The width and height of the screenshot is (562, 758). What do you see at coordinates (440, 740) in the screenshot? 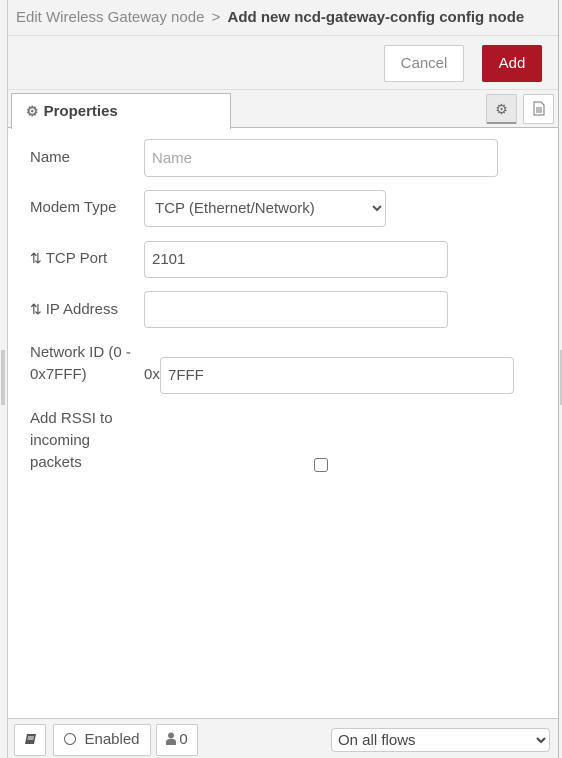
I see `scope-select: On all flows` at bounding box center [440, 740].